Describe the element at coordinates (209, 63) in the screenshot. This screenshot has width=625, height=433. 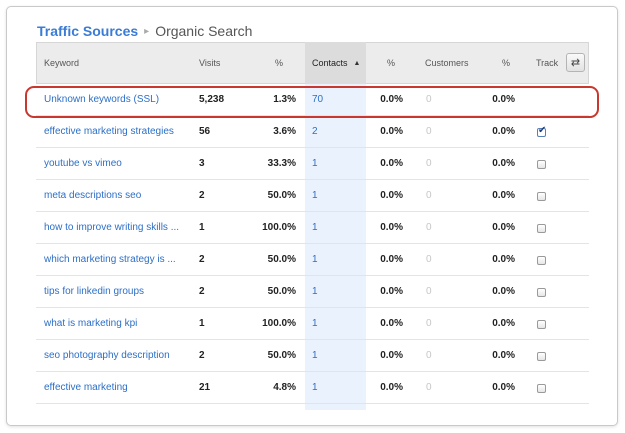
I see `header-visits: Visits` at that location.